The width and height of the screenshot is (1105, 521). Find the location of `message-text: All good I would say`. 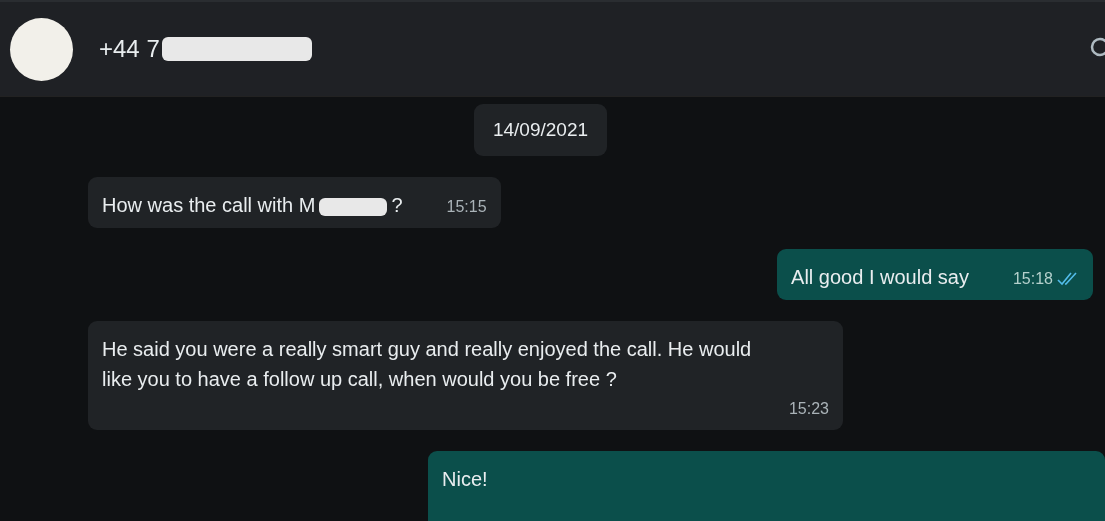

message-text: All good I would say is located at coordinates (880, 277).